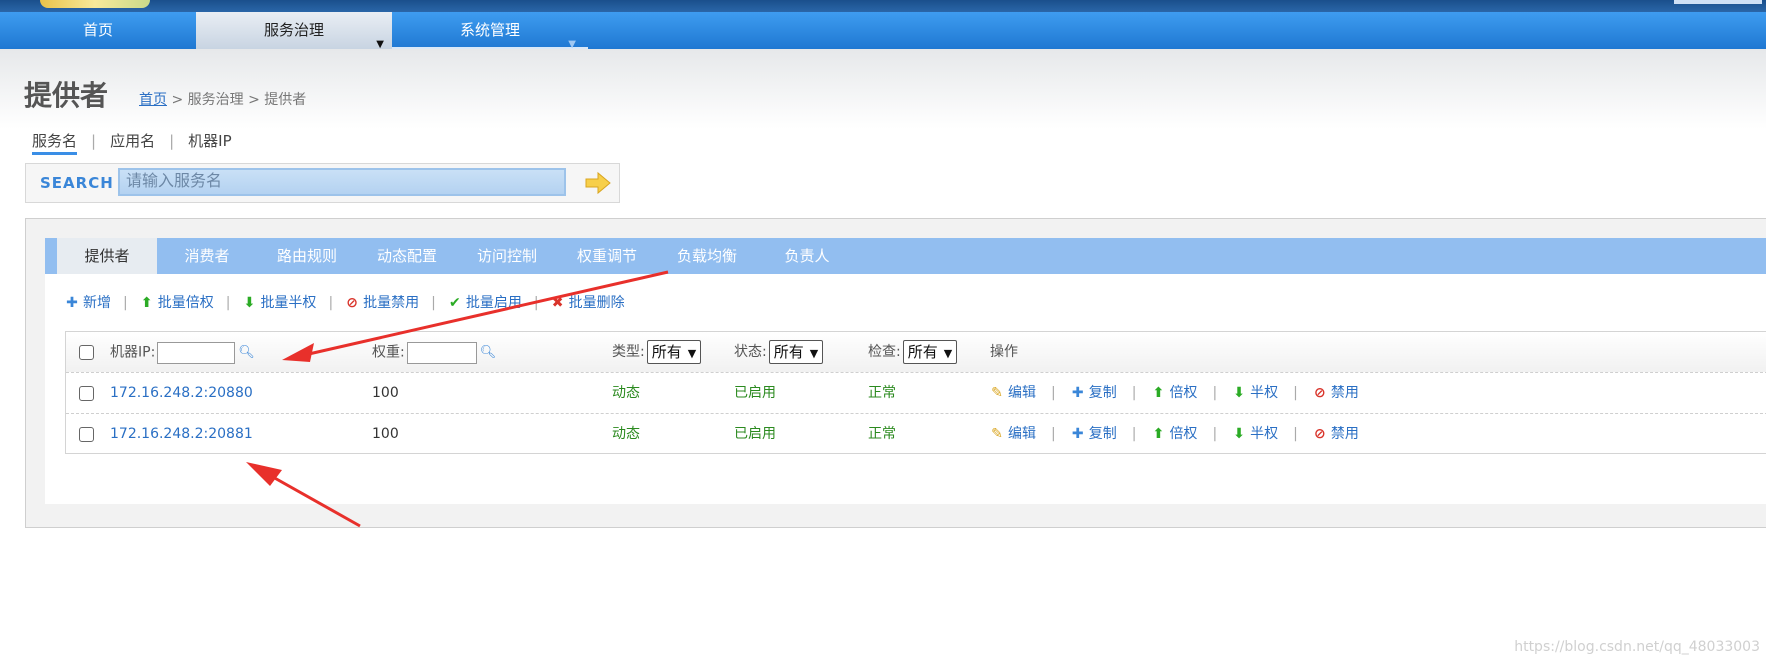 This screenshot has height=666, width=1766. What do you see at coordinates (1718, 2) in the screenshot?
I see `top-right-mark` at bounding box center [1718, 2].